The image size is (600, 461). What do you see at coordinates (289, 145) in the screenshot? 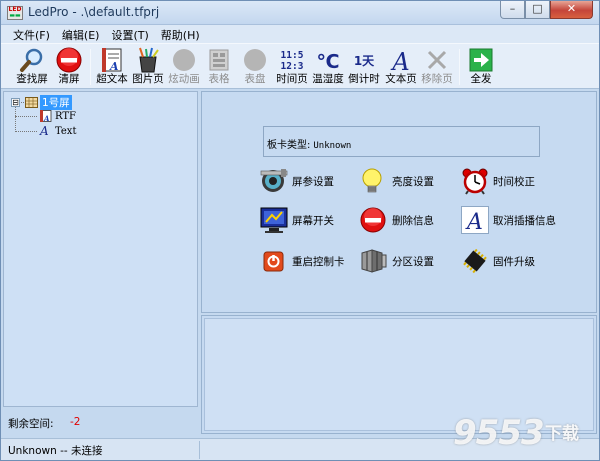
I see `board-type-label: 板卡类型:` at bounding box center [289, 145].